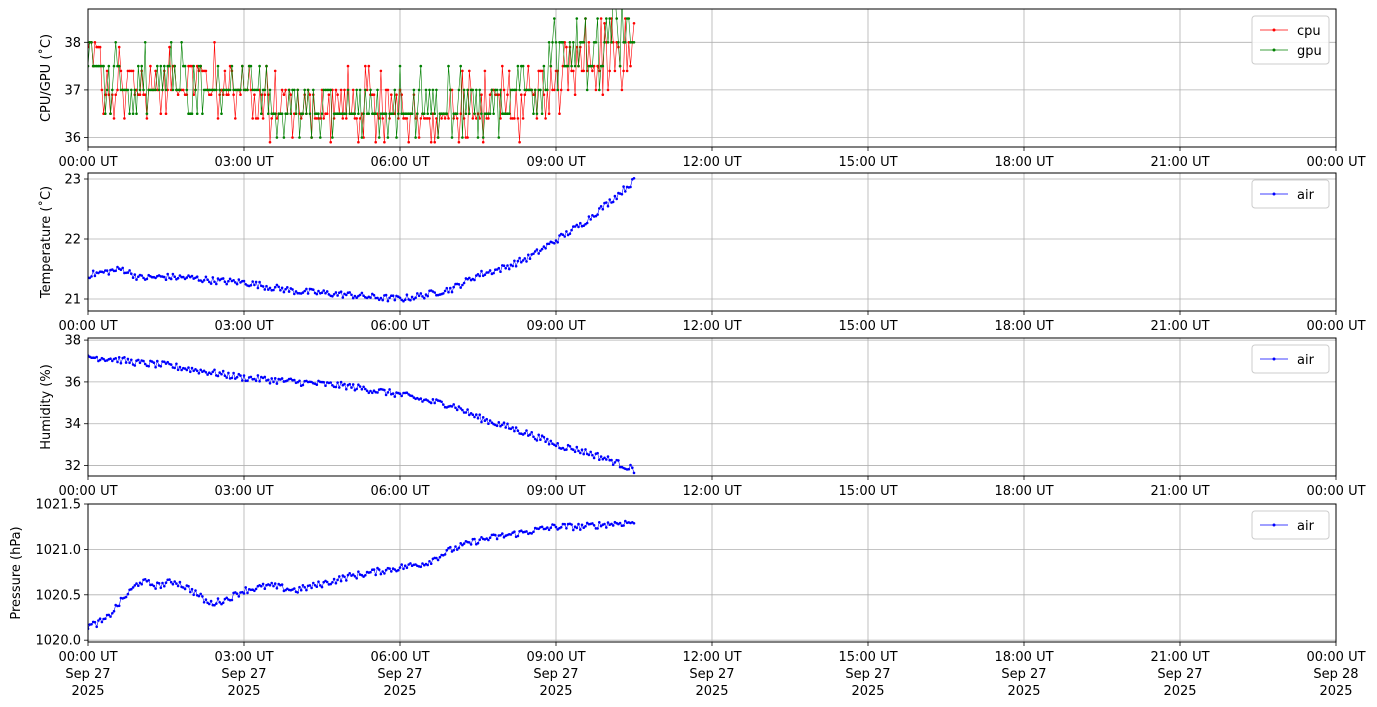 This screenshot has height=707, width=1377. What do you see at coordinates (1023, 491) in the screenshot?
I see `x-tick-label: 18:00 UT` at bounding box center [1023, 491].